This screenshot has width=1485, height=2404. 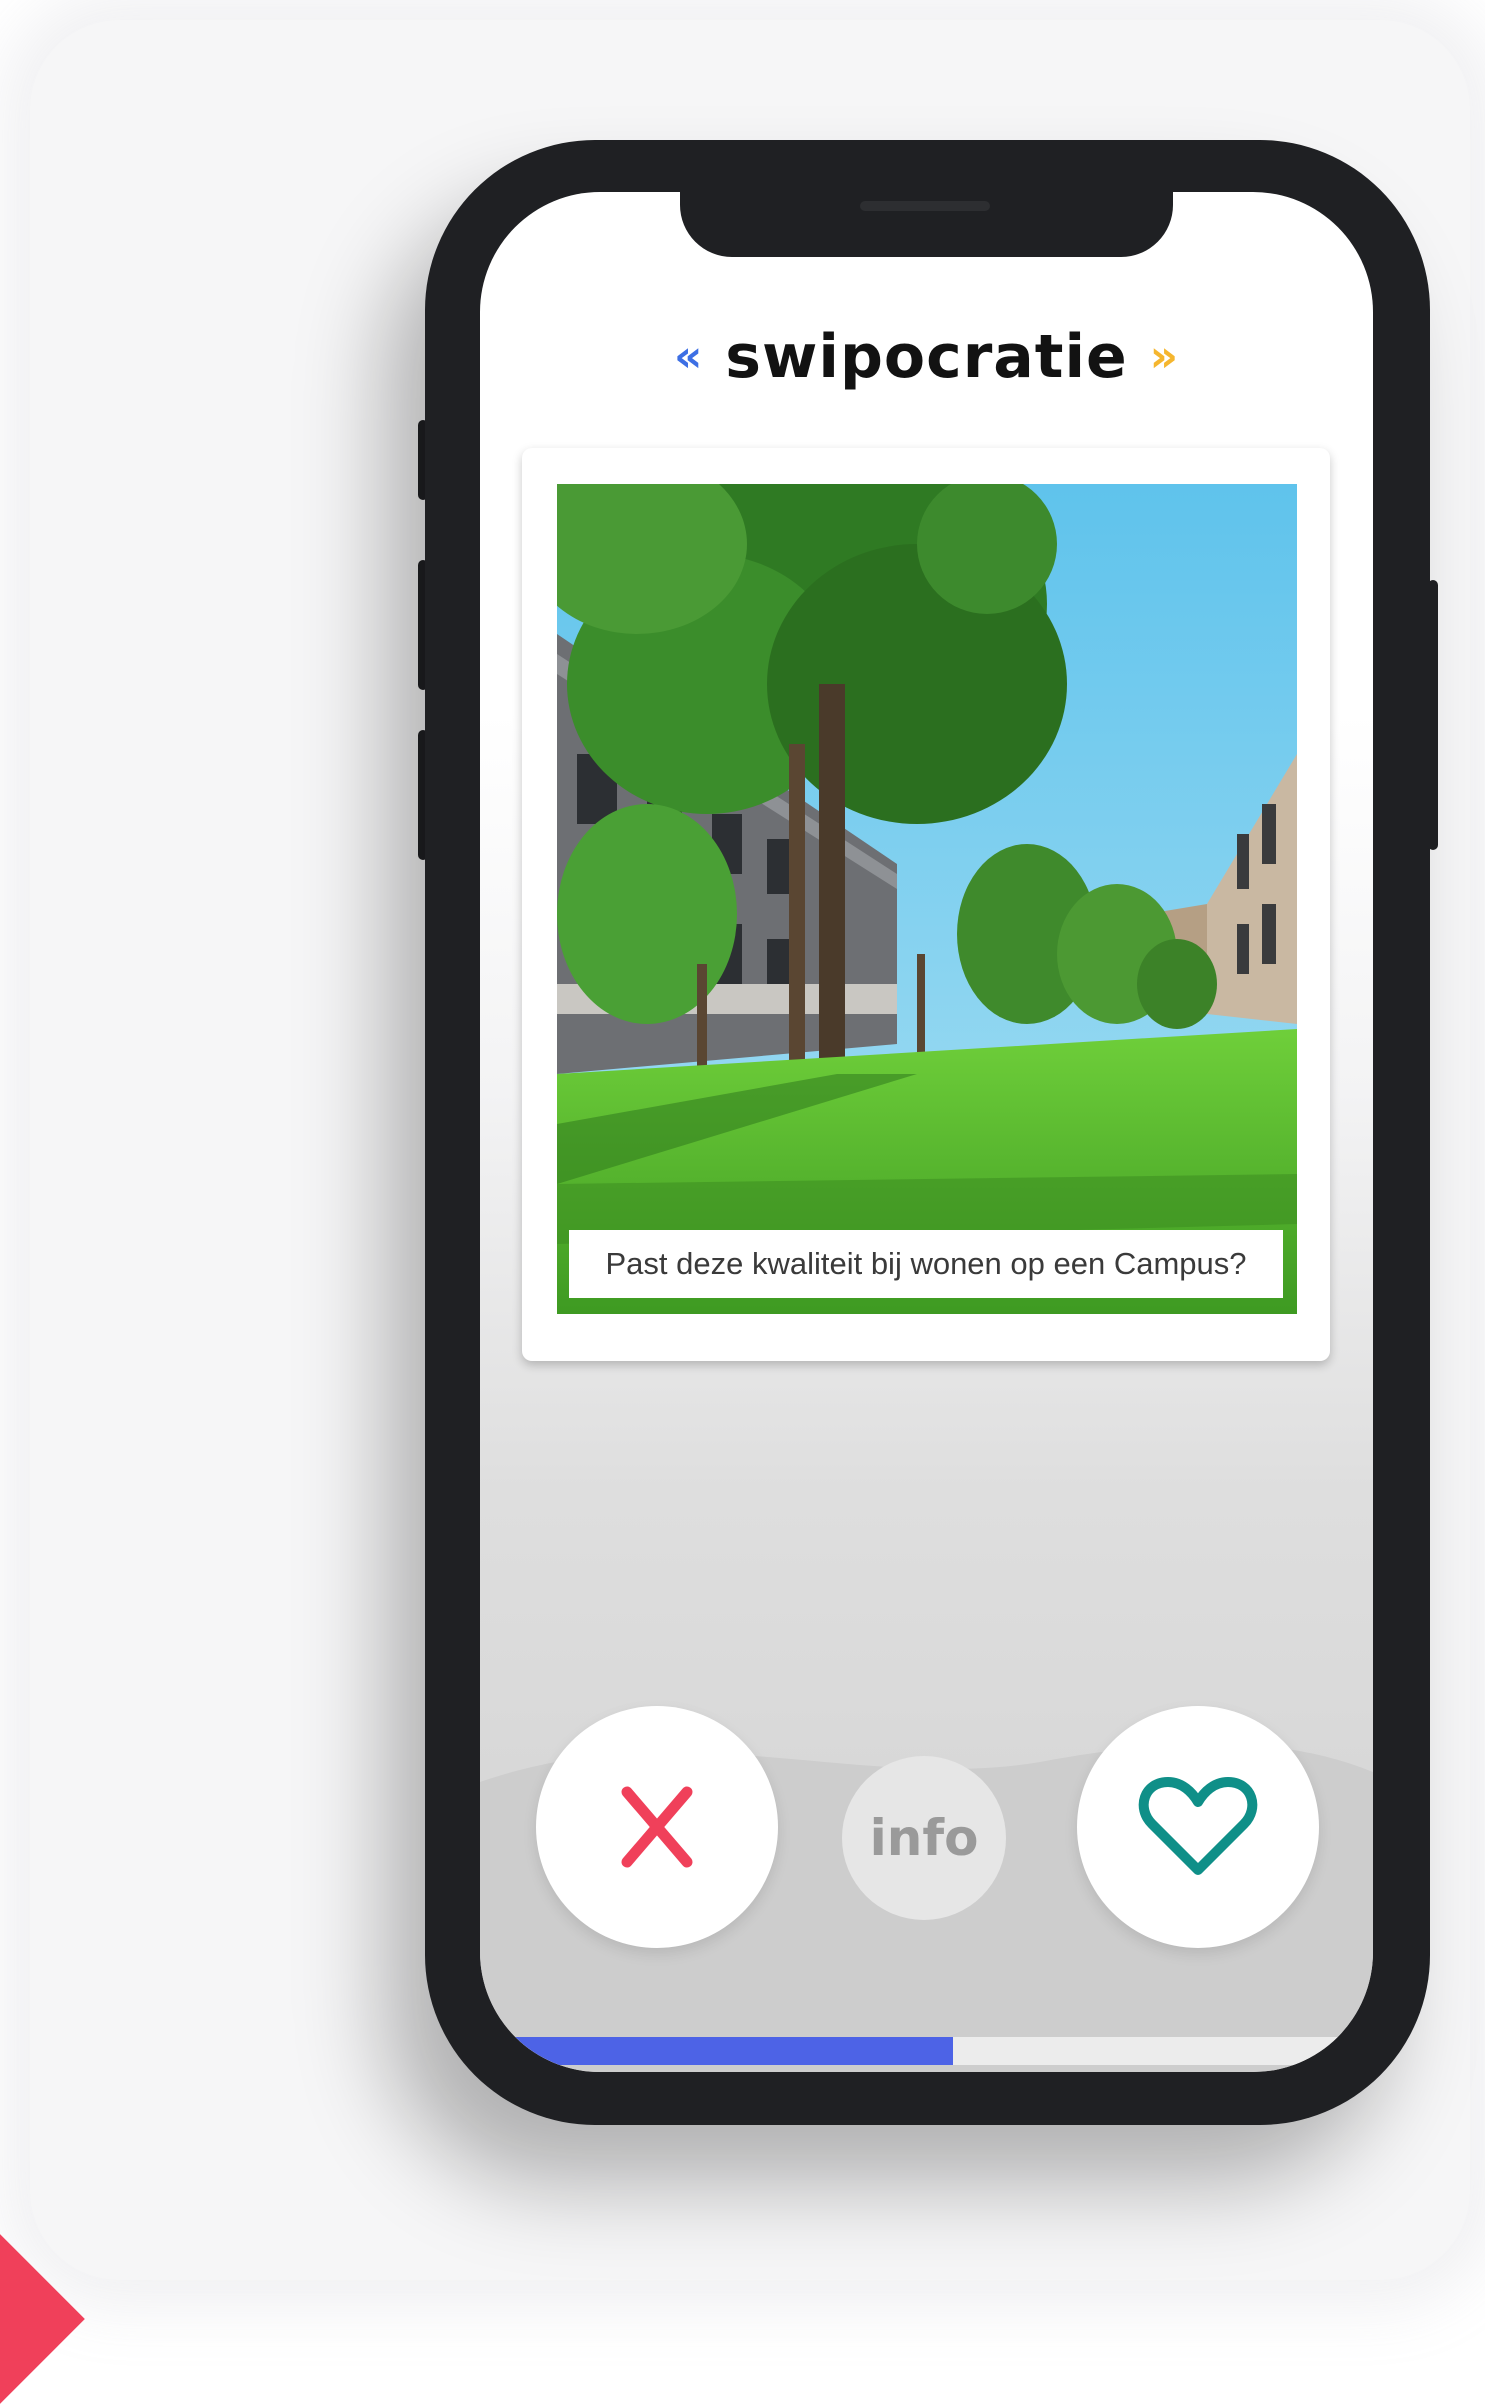 What do you see at coordinates (717, 2051) in the screenshot?
I see `progress-fill` at bounding box center [717, 2051].